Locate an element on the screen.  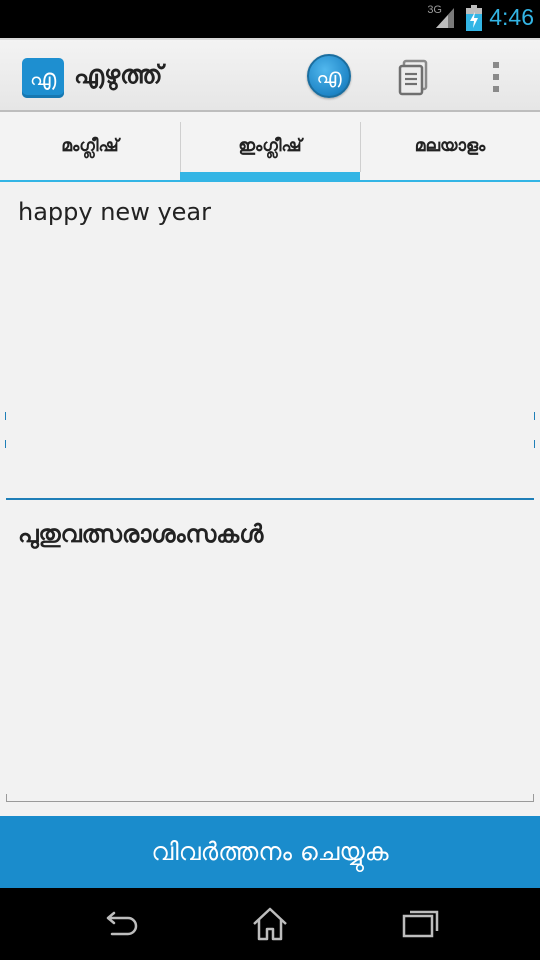
source-text: happy new year is located at coordinates (114, 212).